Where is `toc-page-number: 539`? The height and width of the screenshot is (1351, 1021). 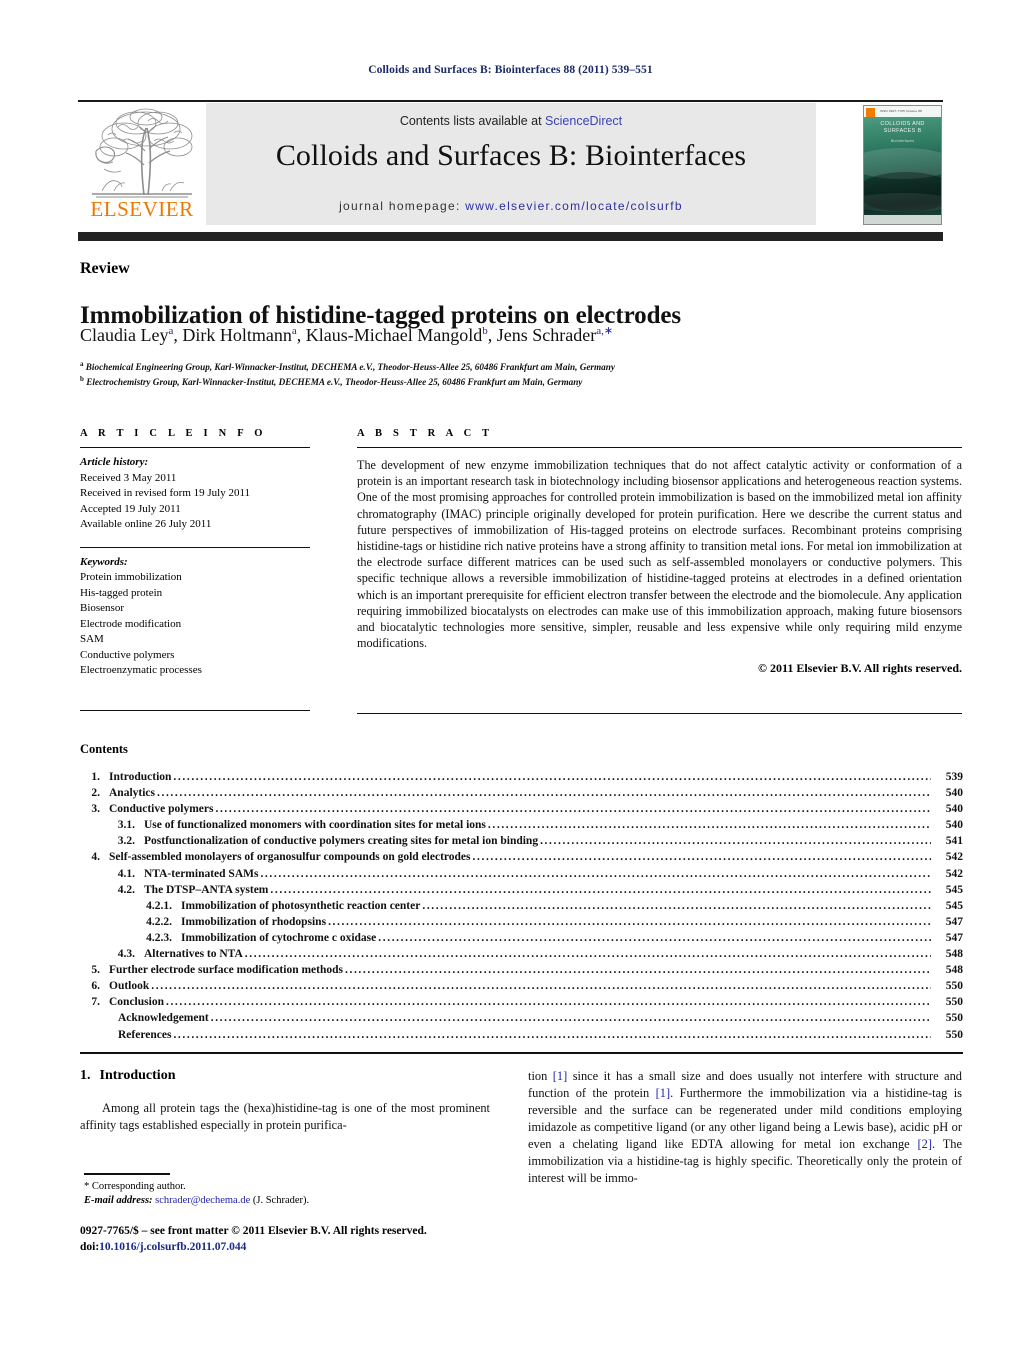
toc-page-number: 539 is located at coordinates (954, 777).